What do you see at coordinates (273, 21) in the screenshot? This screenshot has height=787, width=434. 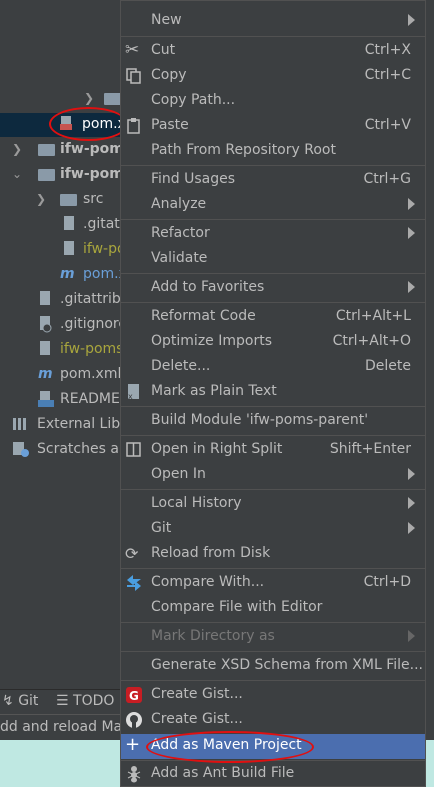 I see `menu-item-new: New` at bounding box center [273, 21].